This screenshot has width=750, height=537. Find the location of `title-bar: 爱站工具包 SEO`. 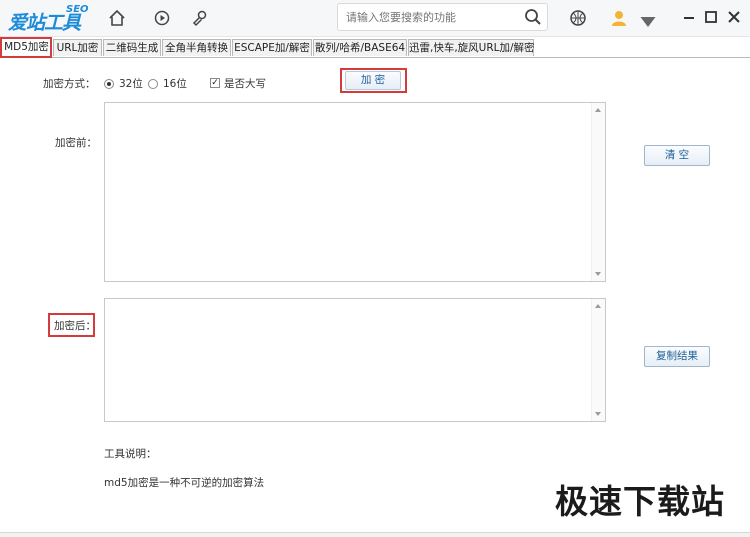

title-bar: 爱站工具包 SEO is located at coordinates (375, 30).